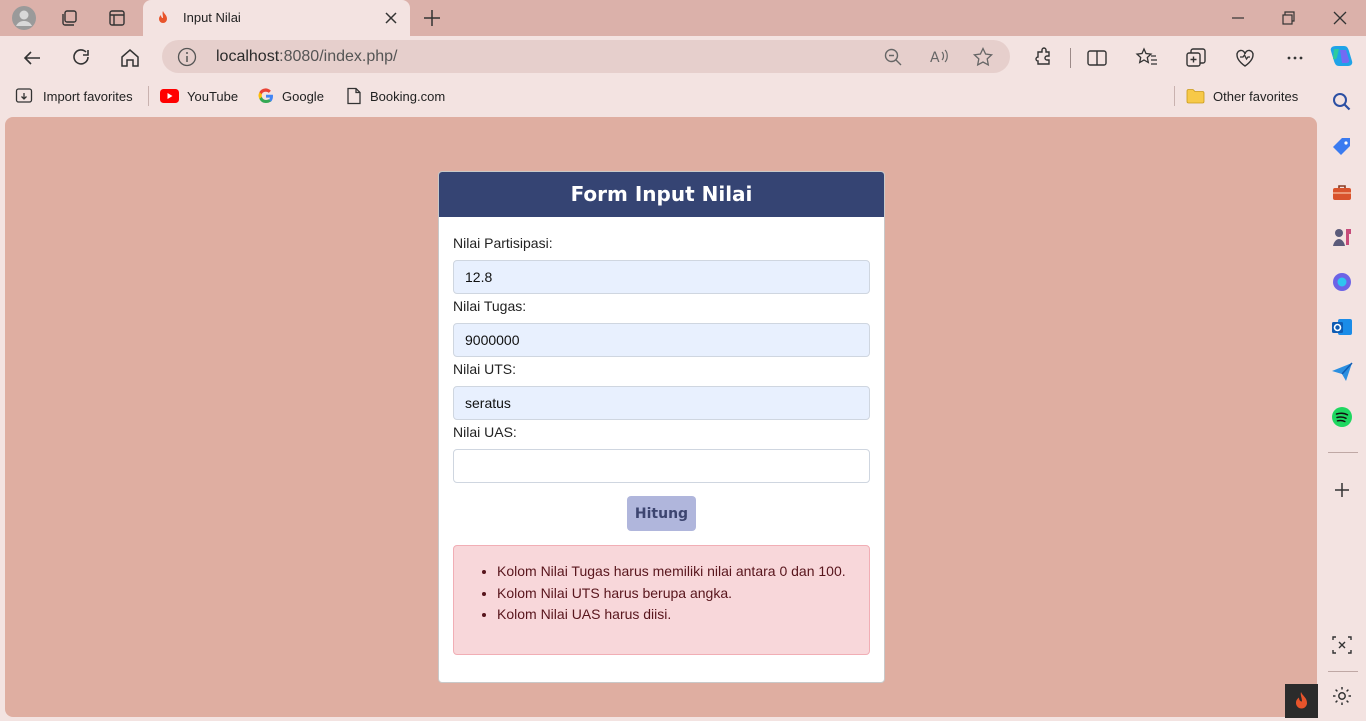 The height and width of the screenshot is (721, 1366). Describe the element at coordinates (661, 403) in the screenshot. I see `input-nilai-uts` at that location.